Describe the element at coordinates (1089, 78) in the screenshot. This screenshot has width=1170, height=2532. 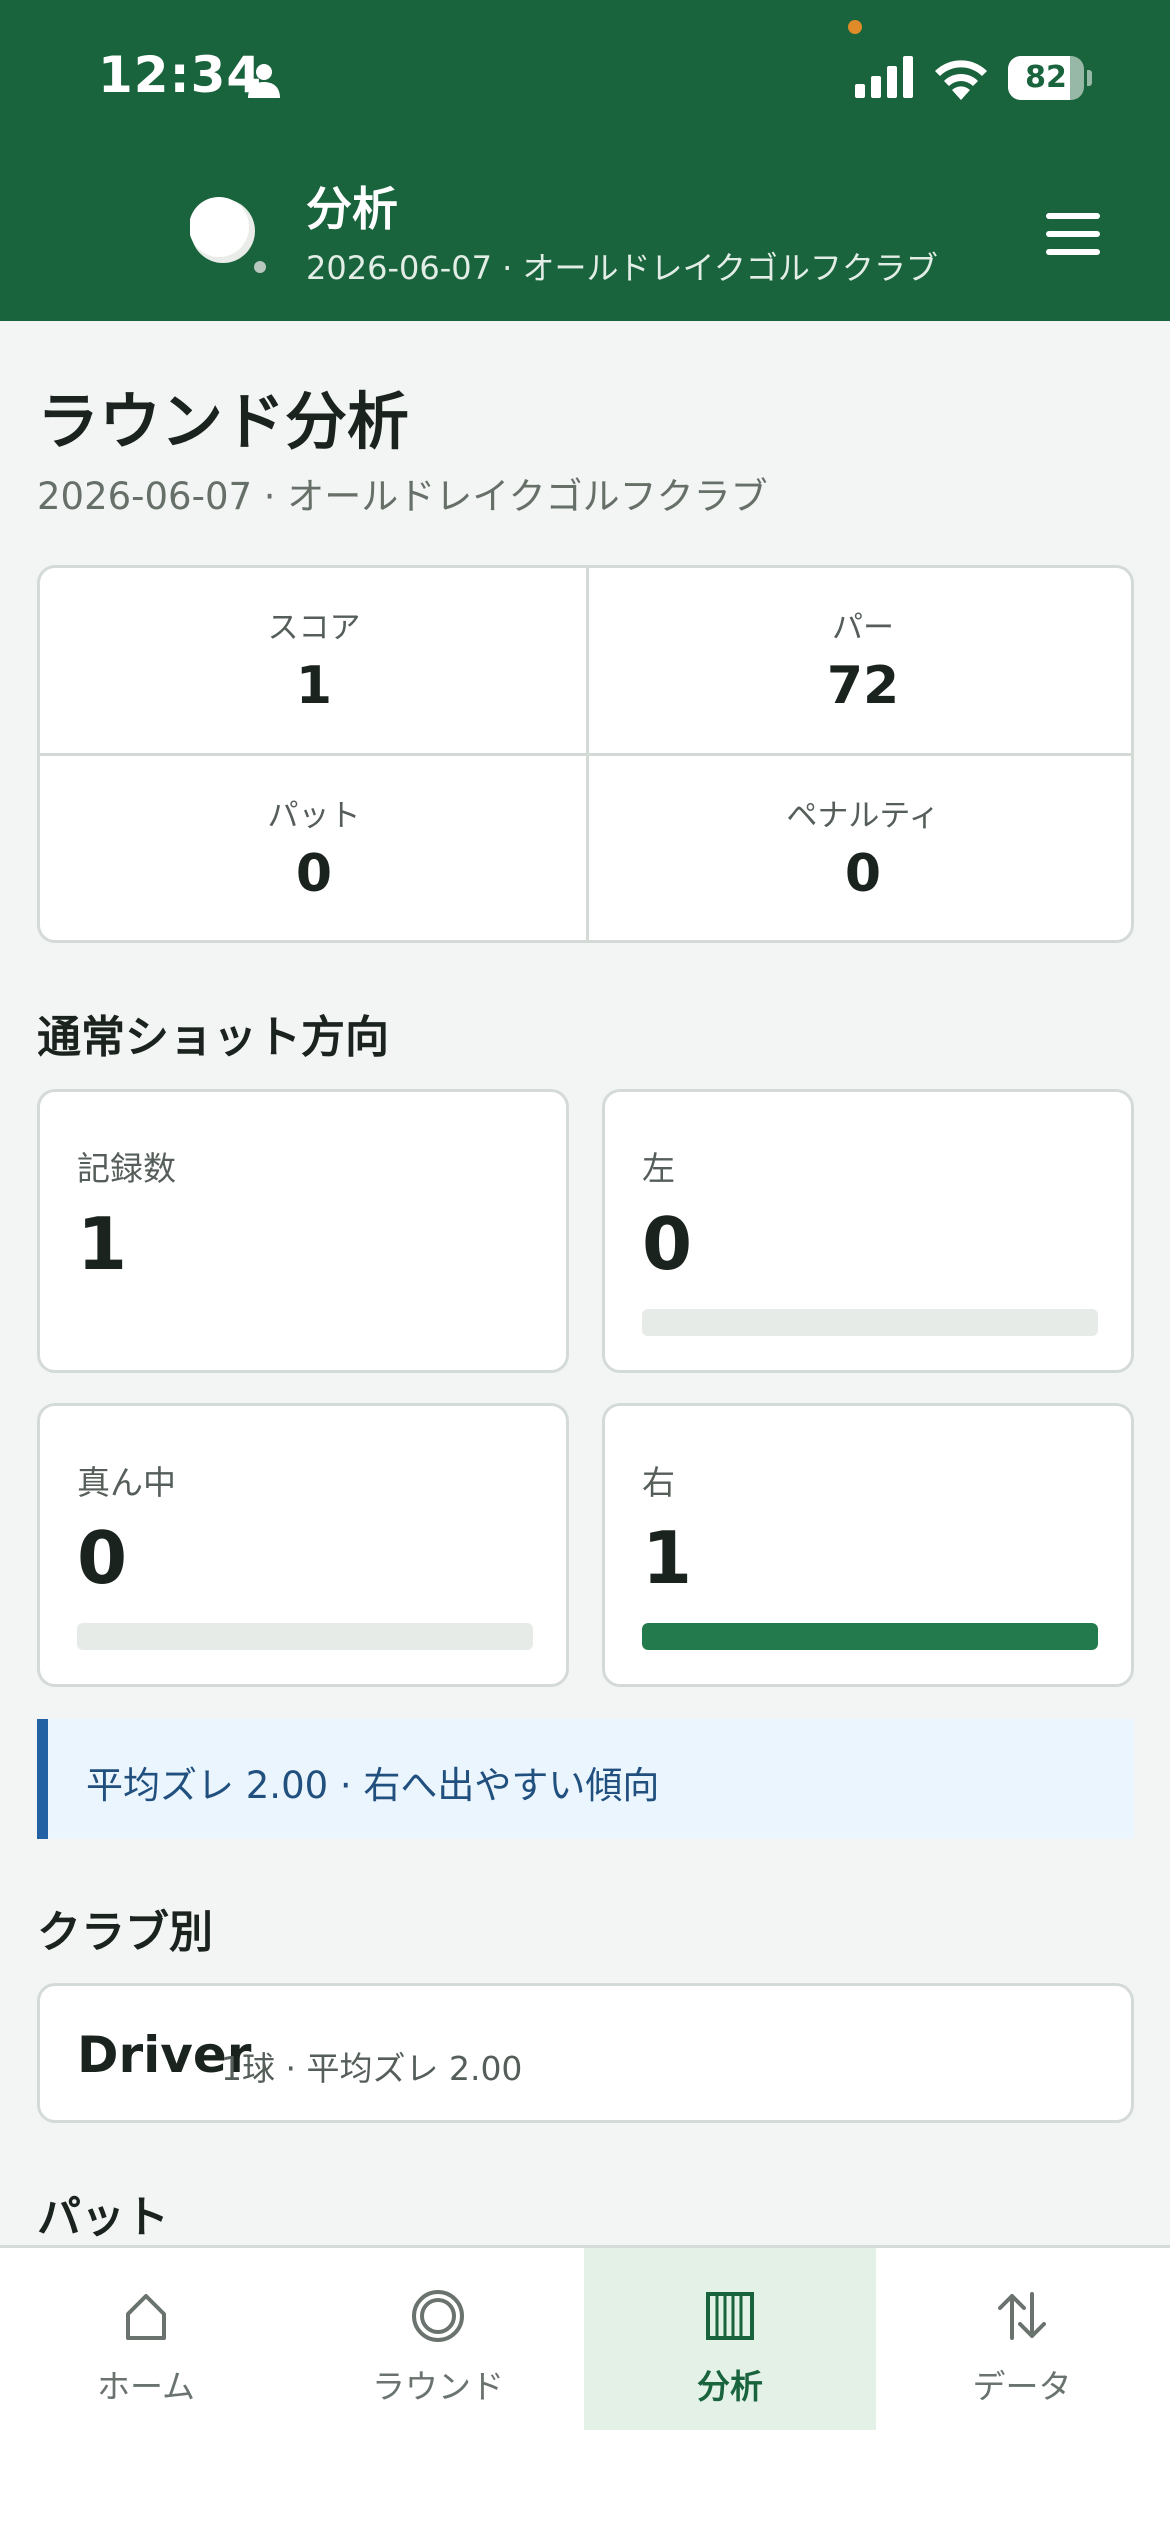
I see `battery-nub` at that location.